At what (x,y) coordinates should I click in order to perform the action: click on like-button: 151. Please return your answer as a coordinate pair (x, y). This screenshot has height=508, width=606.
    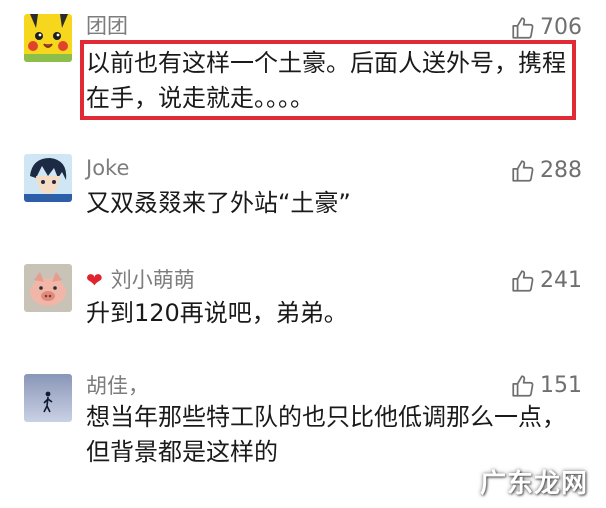
    Looking at the image, I should click on (546, 386).